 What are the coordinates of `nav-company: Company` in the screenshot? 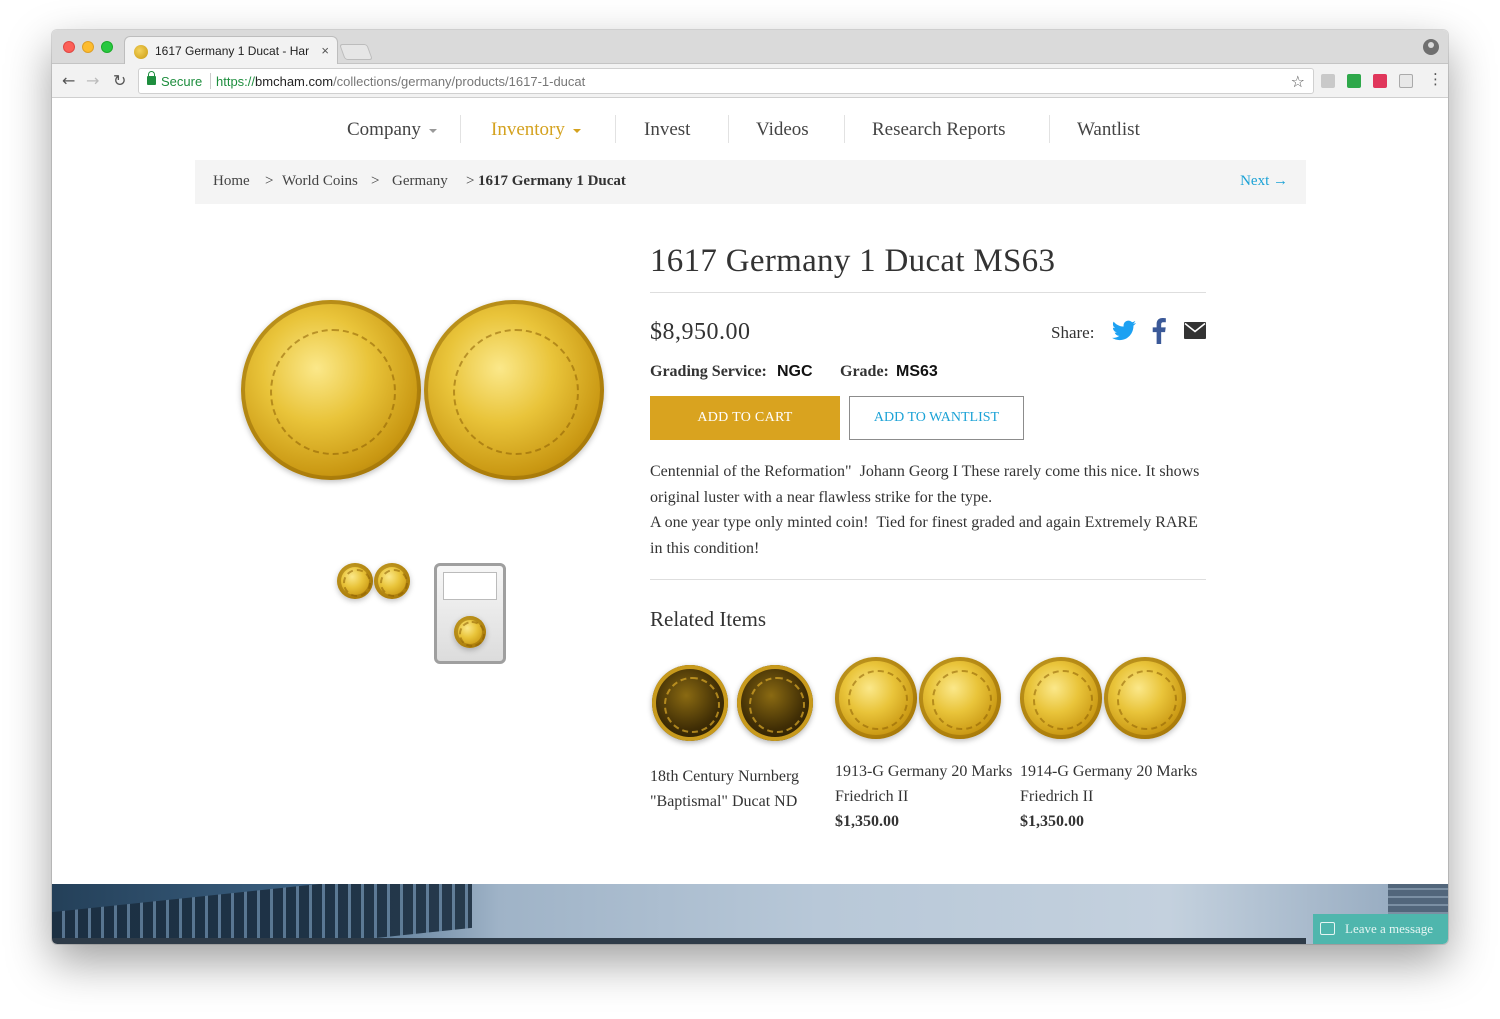 It's located at (392, 130).